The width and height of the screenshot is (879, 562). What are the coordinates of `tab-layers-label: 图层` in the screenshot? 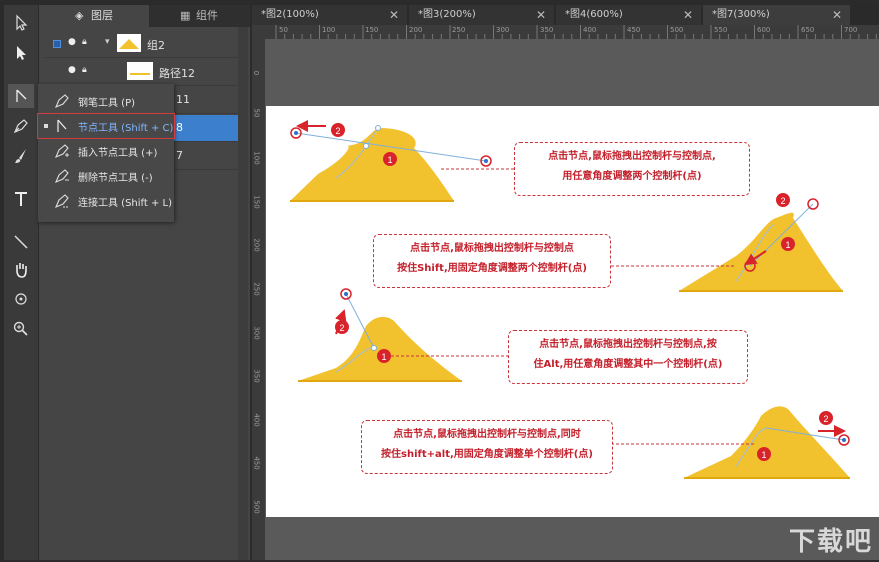 It's located at (102, 15).